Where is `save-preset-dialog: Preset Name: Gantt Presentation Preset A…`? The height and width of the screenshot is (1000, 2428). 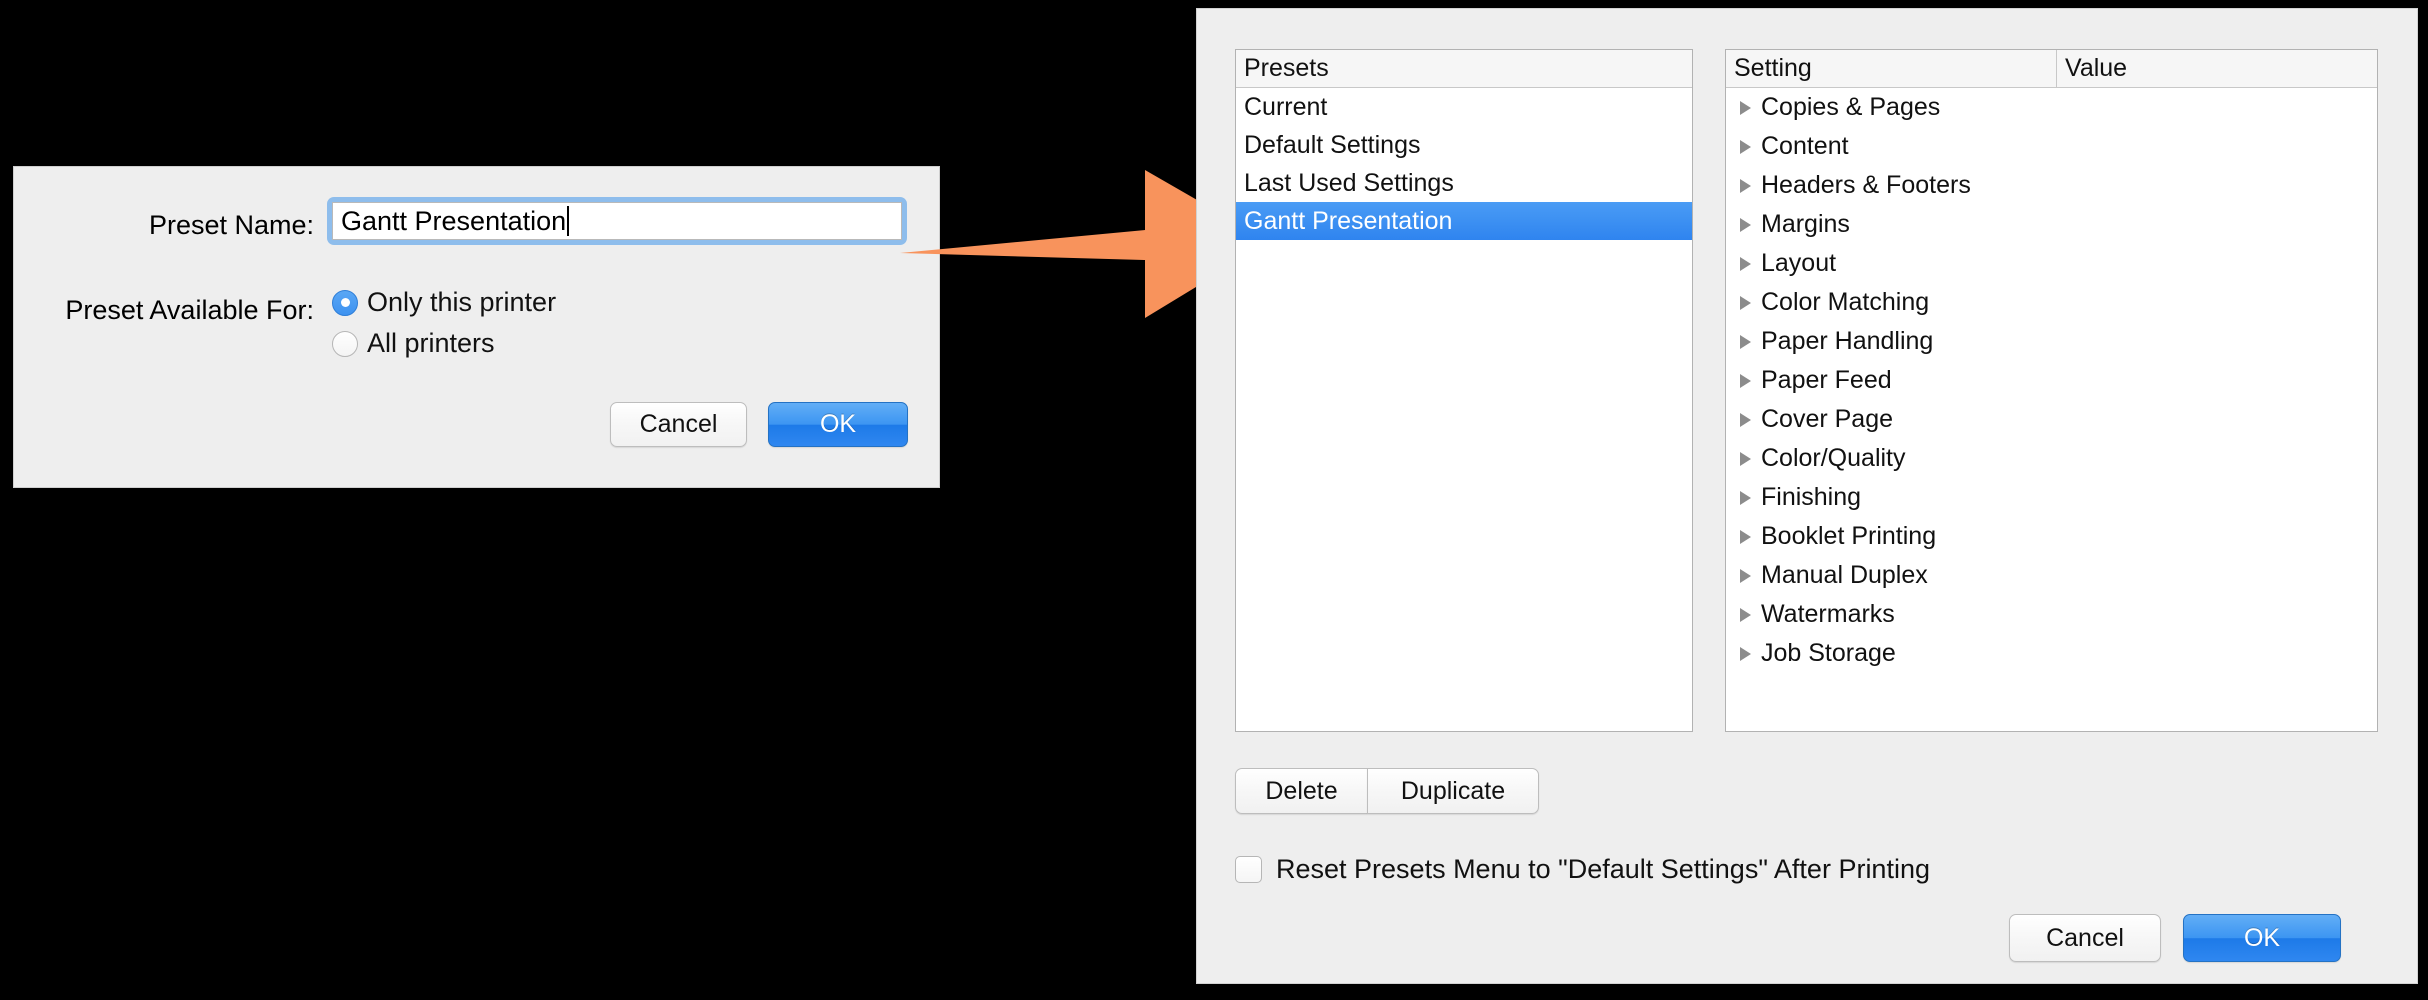 save-preset-dialog: Preset Name: Gantt Presentation Preset A… is located at coordinates (476, 327).